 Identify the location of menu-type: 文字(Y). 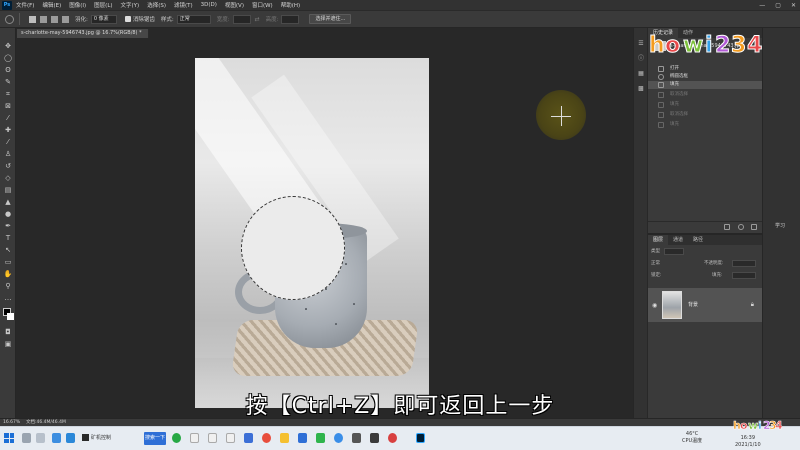
(130, 5).